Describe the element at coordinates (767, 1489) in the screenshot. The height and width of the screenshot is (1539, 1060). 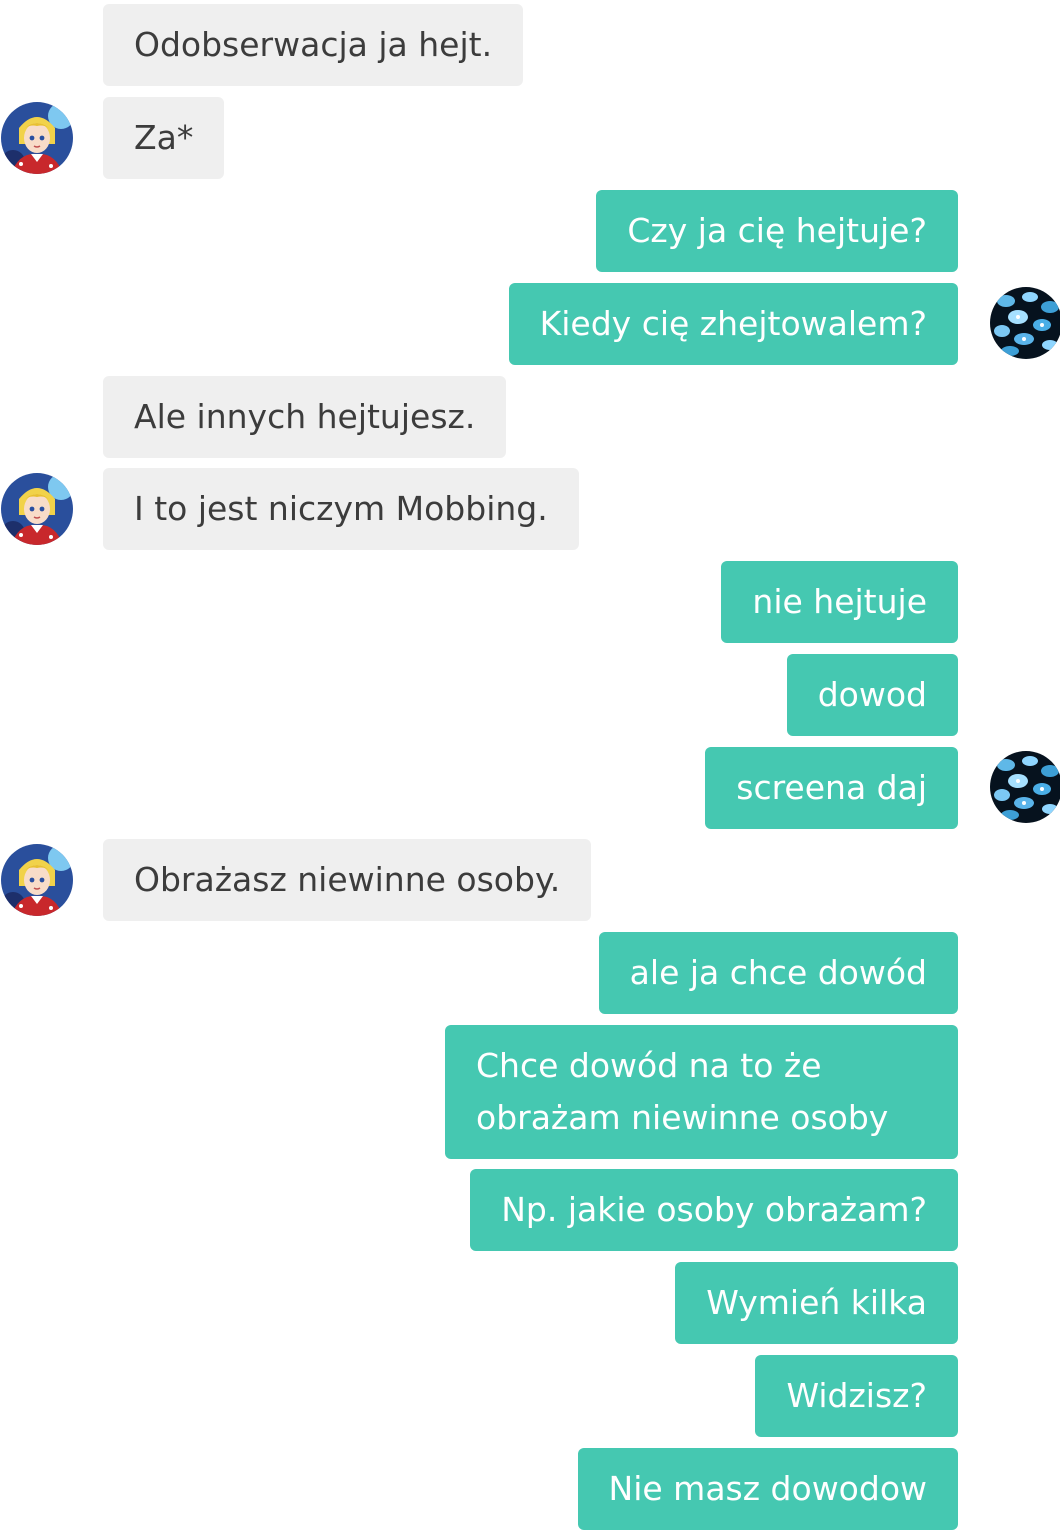
I see `message-bubble-outgoing: Nie masz dowodow` at that location.